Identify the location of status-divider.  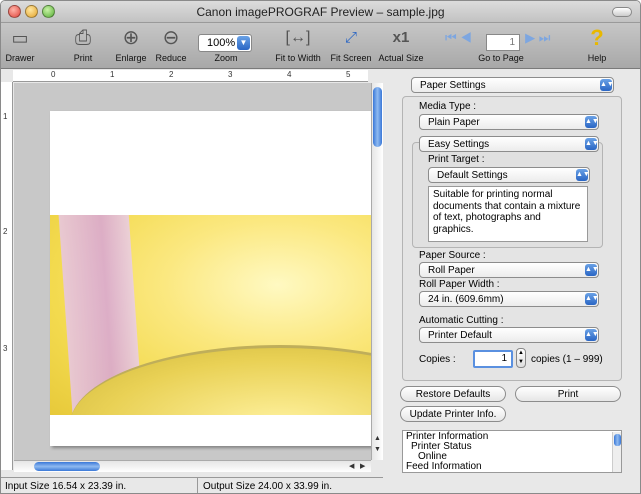
(197, 485).